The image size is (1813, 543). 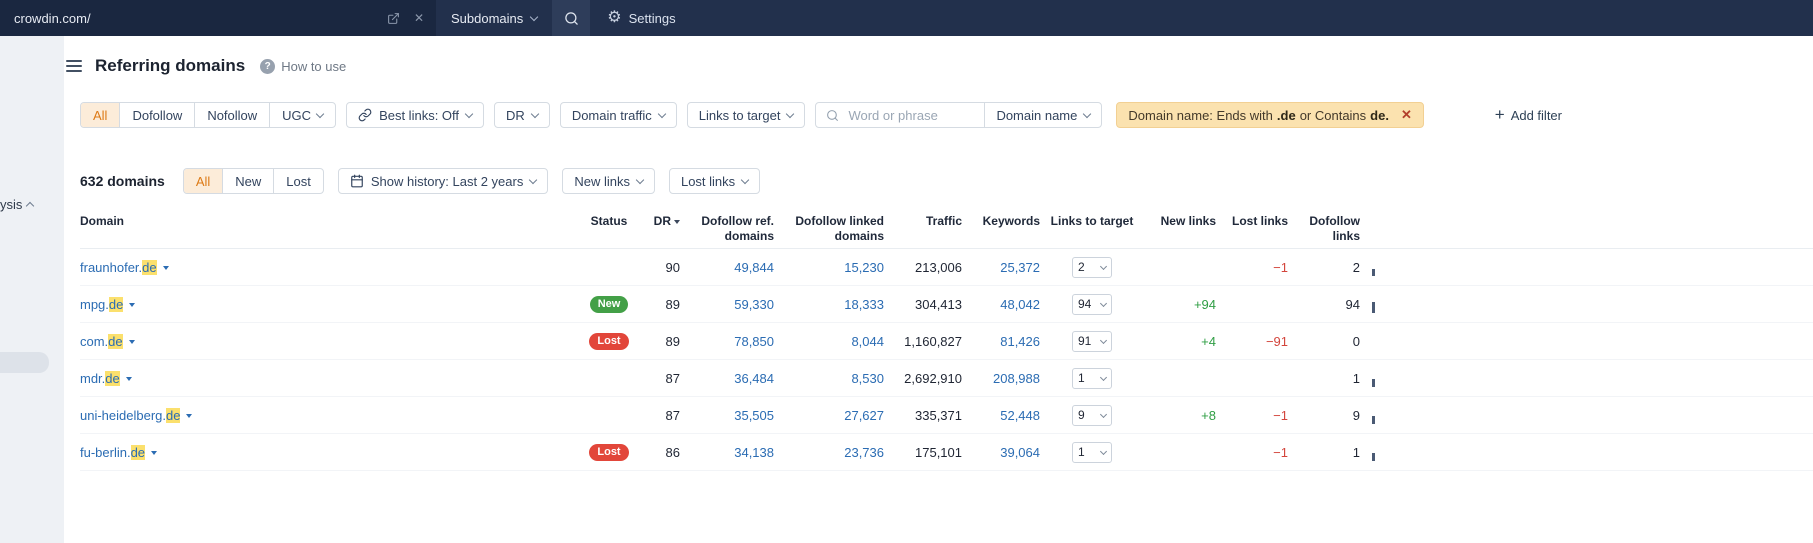 I want to click on target-url: crowdin.com/, so click(x=193, y=18).